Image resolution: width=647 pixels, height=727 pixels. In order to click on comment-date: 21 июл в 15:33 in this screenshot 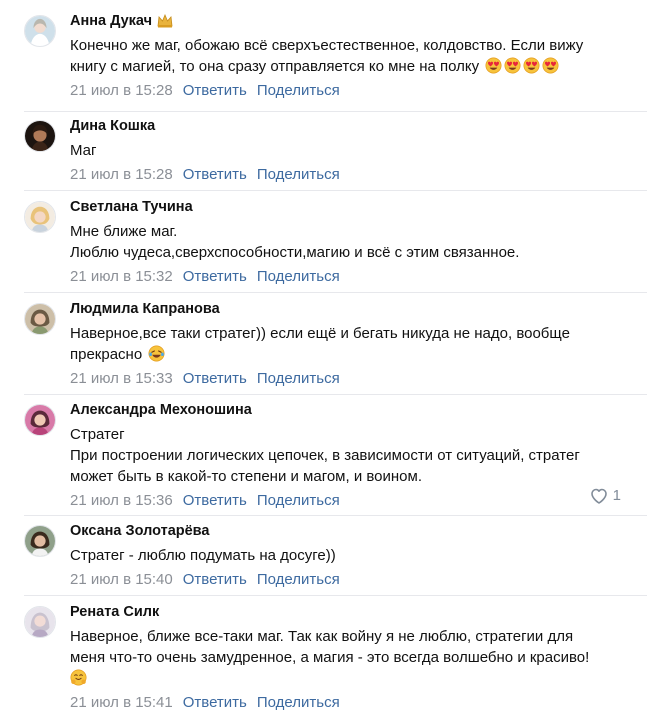, I will do `click(121, 379)`.